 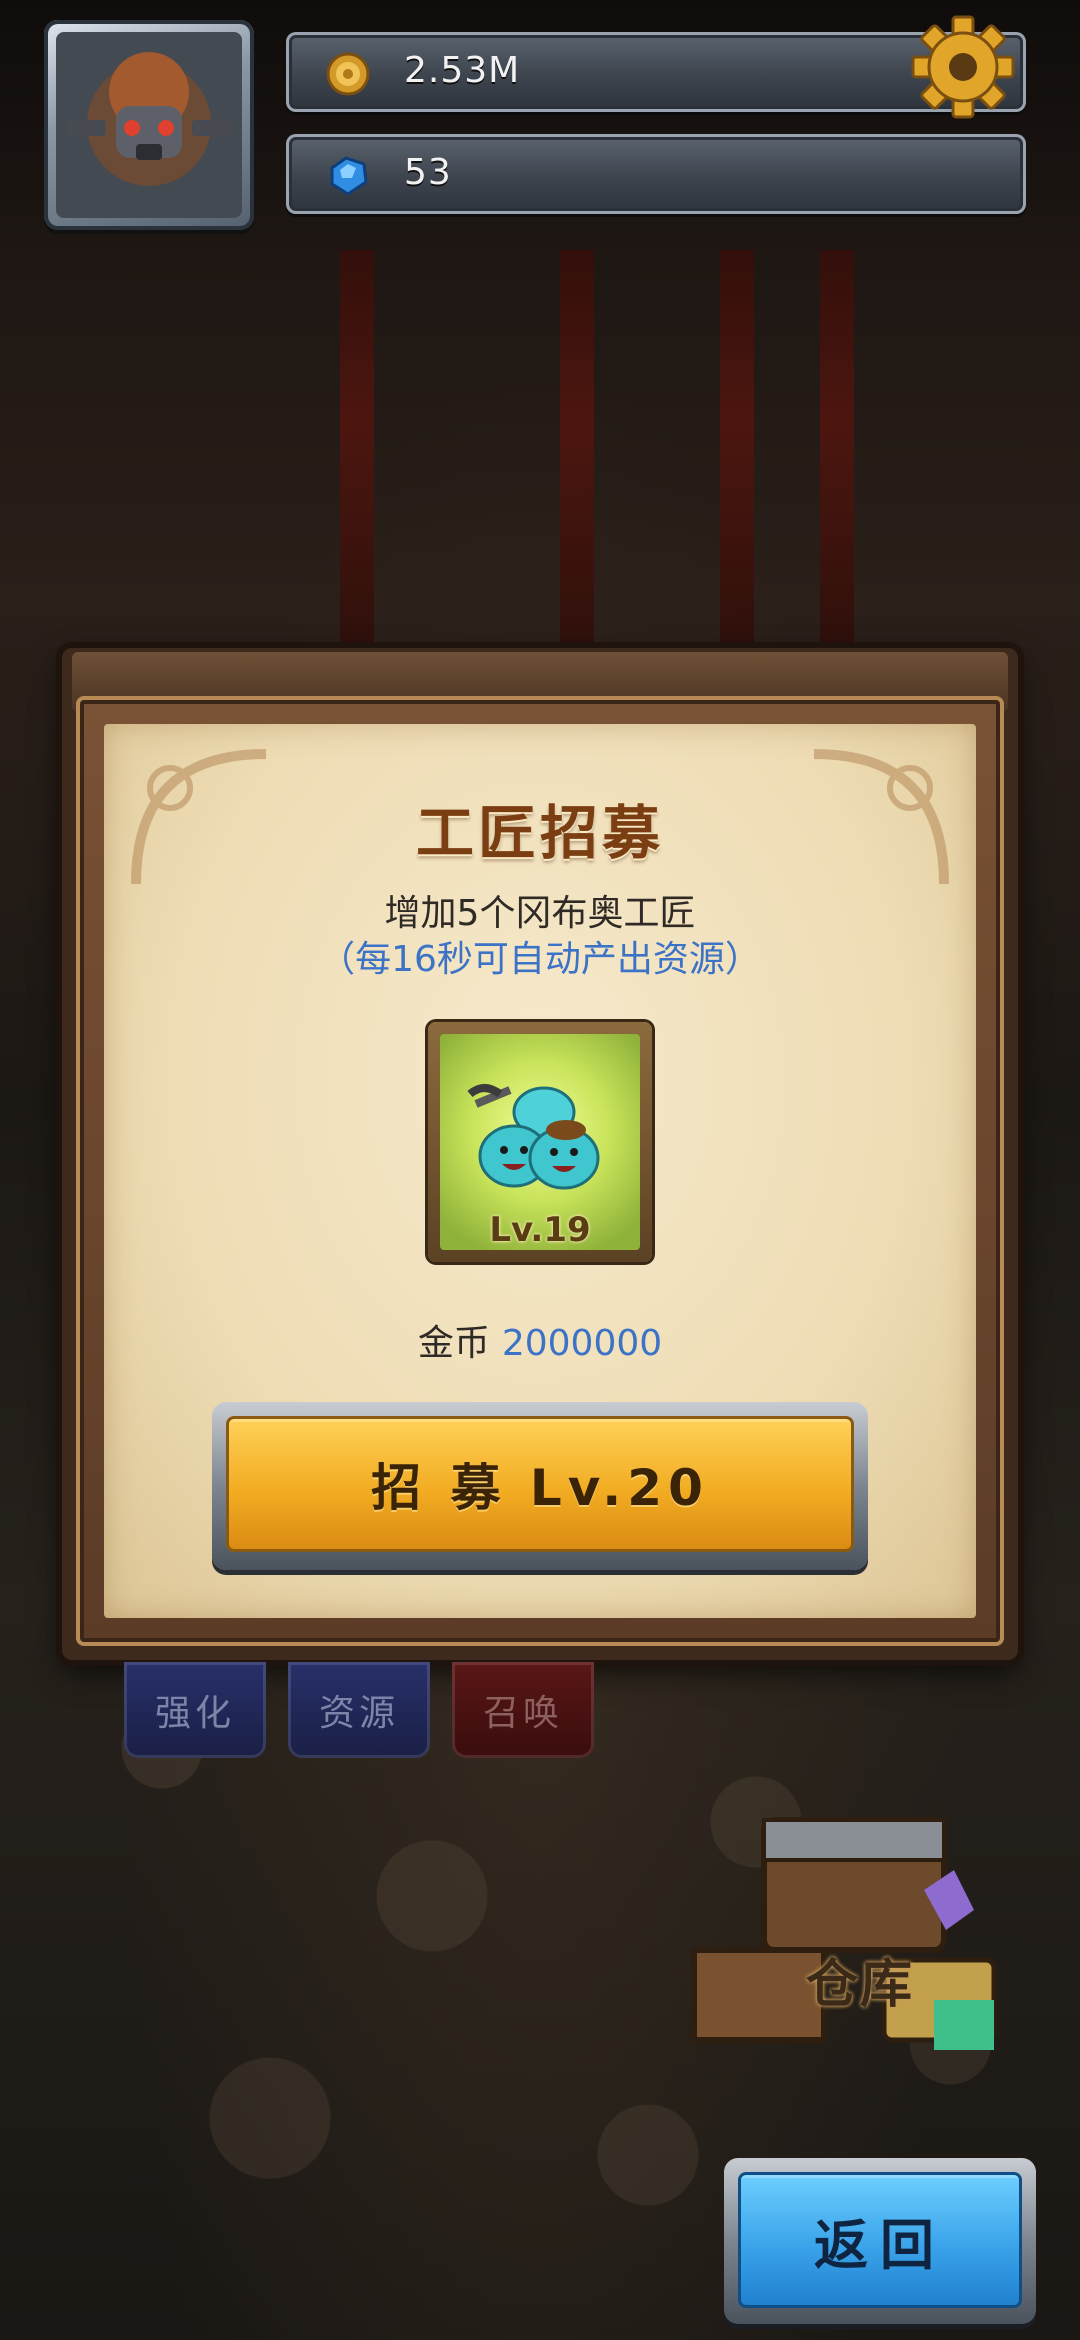 I want to click on modal-title: 工匠招募, so click(x=539, y=833).